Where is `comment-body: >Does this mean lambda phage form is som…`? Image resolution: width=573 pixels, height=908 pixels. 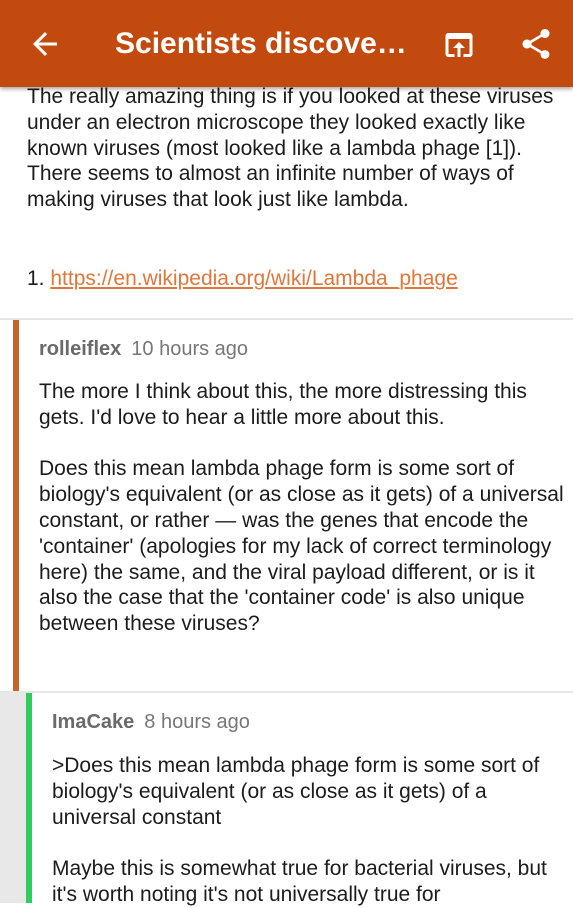
comment-body: >Does this mean lambda phage form is som… is located at coordinates (299, 830).